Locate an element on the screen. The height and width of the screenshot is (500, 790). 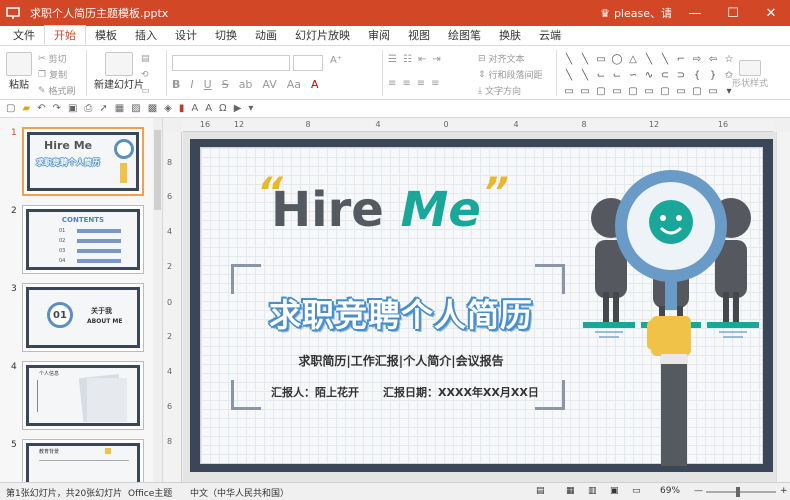
tab-home: 开始 is located at coordinates (65, 35).